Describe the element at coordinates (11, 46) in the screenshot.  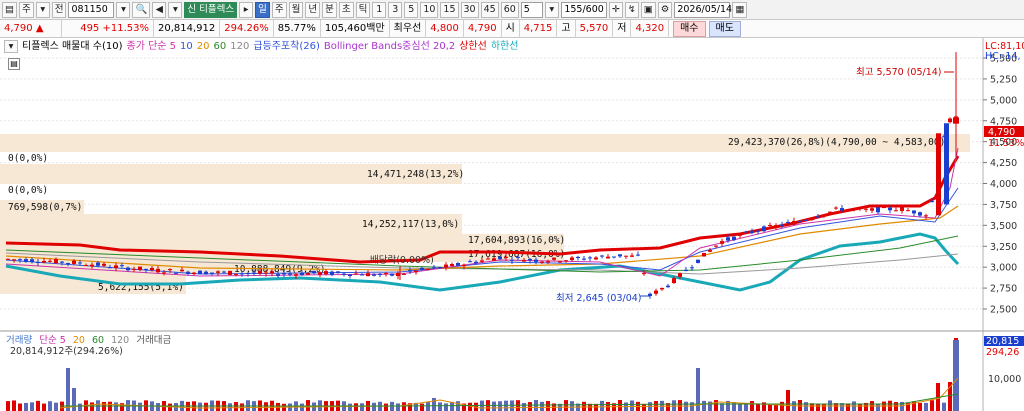
I see `chart-menu-icon: ▾` at that location.